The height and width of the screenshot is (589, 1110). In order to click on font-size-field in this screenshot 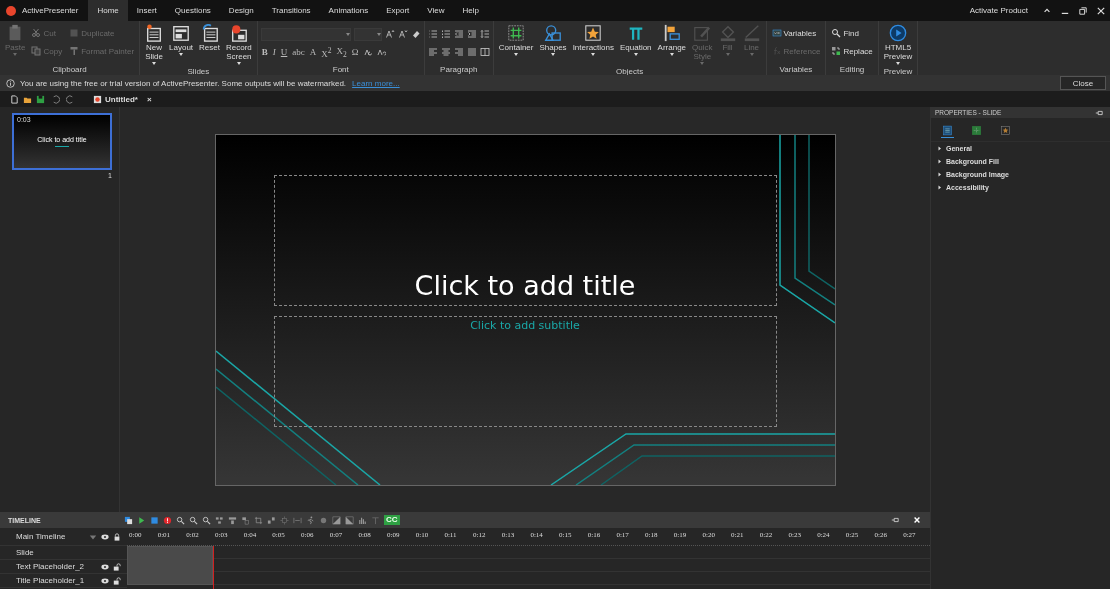, I will do `click(367, 34)`.